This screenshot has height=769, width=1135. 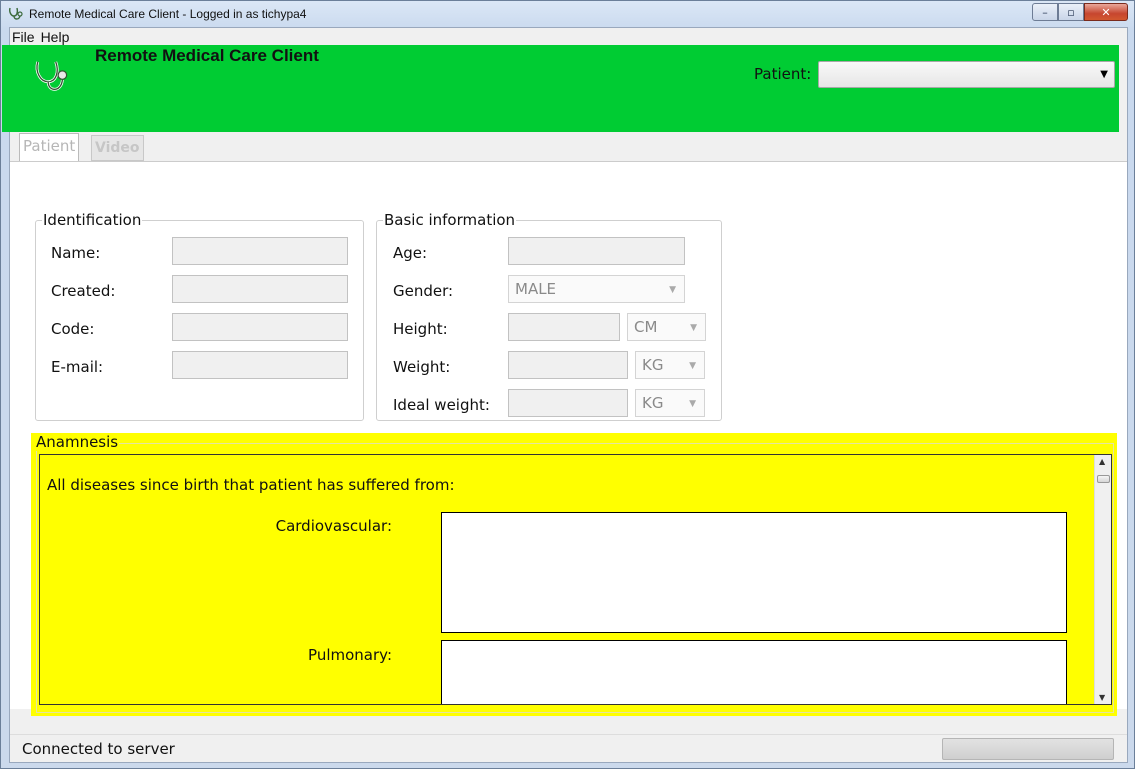 What do you see at coordinates (260, 251) in the screenshot?
I see `name-field` at bounding box center [260, 251].